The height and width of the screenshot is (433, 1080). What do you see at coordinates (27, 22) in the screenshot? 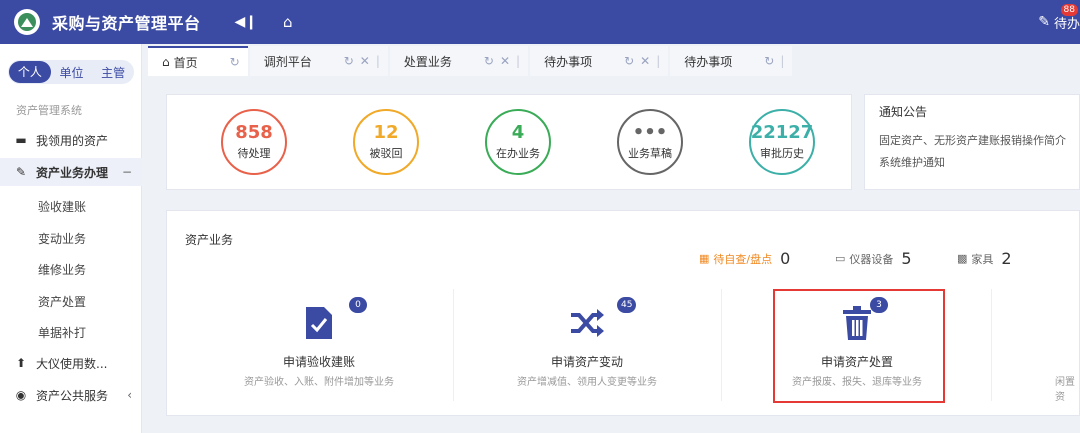
I see `app-logo` at bounding box center [27, 22].